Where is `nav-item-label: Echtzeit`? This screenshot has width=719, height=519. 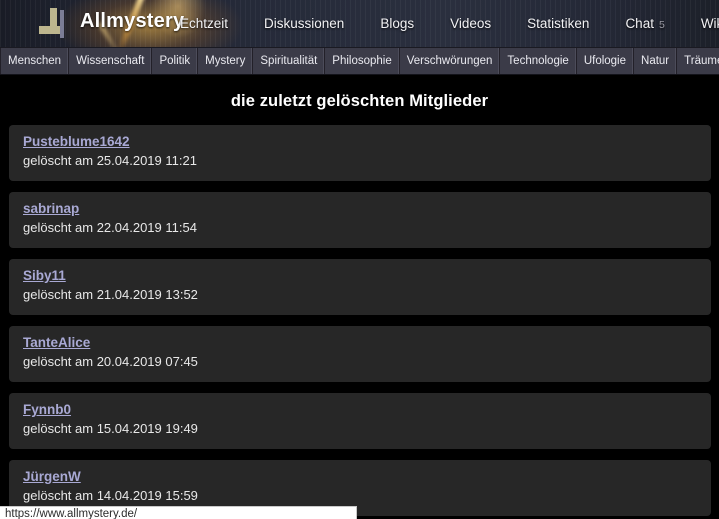
nav-item-label: Echtzeit is located at coordinates (204, 23).